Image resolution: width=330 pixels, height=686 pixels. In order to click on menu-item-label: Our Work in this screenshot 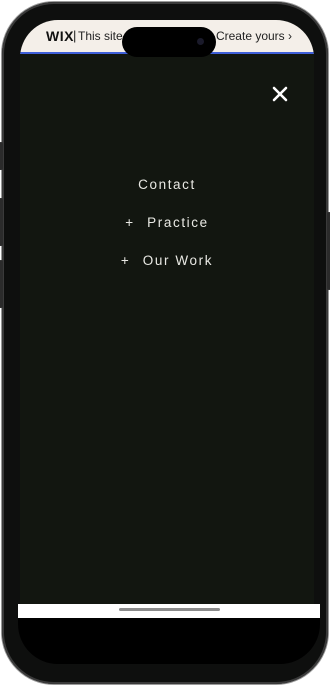, I will do `click(178, 260)`.